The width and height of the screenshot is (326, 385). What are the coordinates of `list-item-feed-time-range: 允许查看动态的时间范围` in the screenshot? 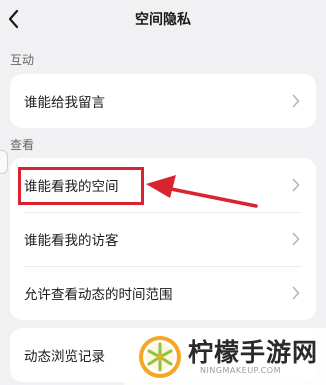 It's located at (163, 293).